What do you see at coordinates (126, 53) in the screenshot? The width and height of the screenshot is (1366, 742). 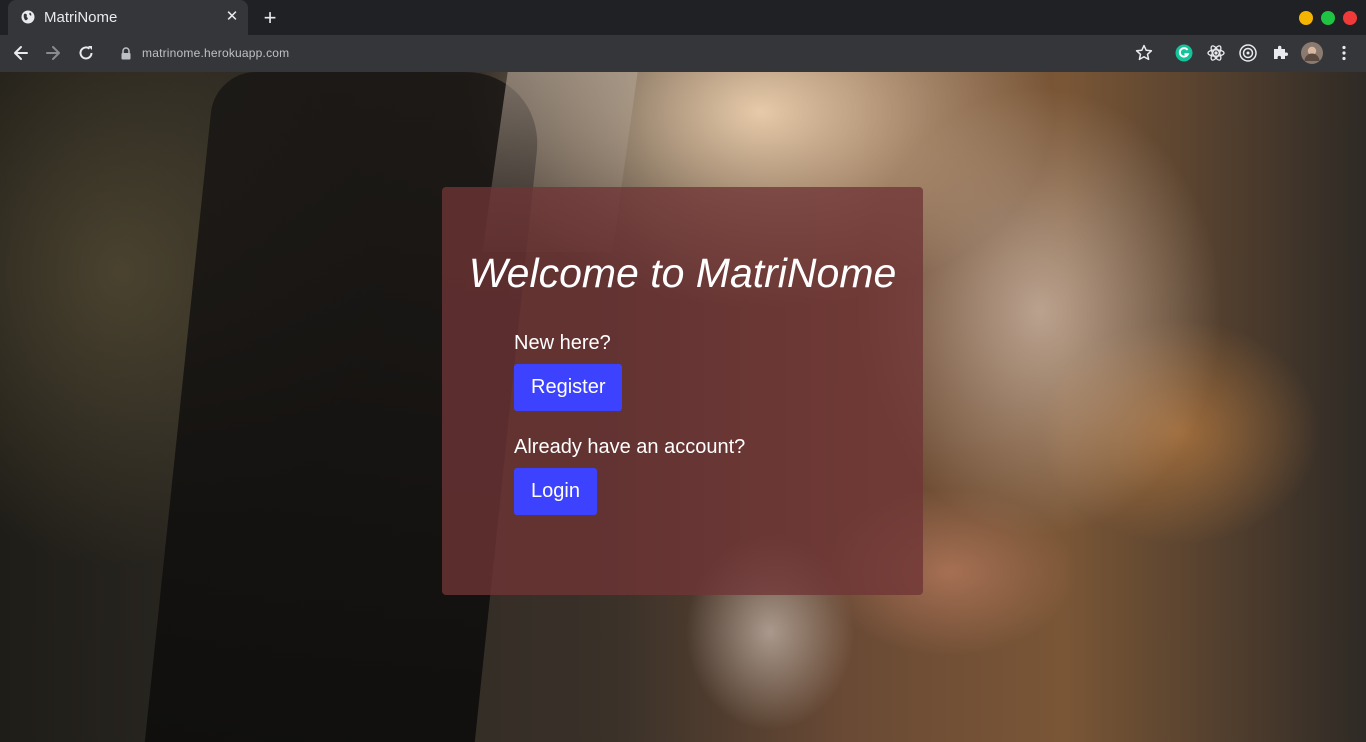 I see `lock-icon` at bounding box center [126, 53].